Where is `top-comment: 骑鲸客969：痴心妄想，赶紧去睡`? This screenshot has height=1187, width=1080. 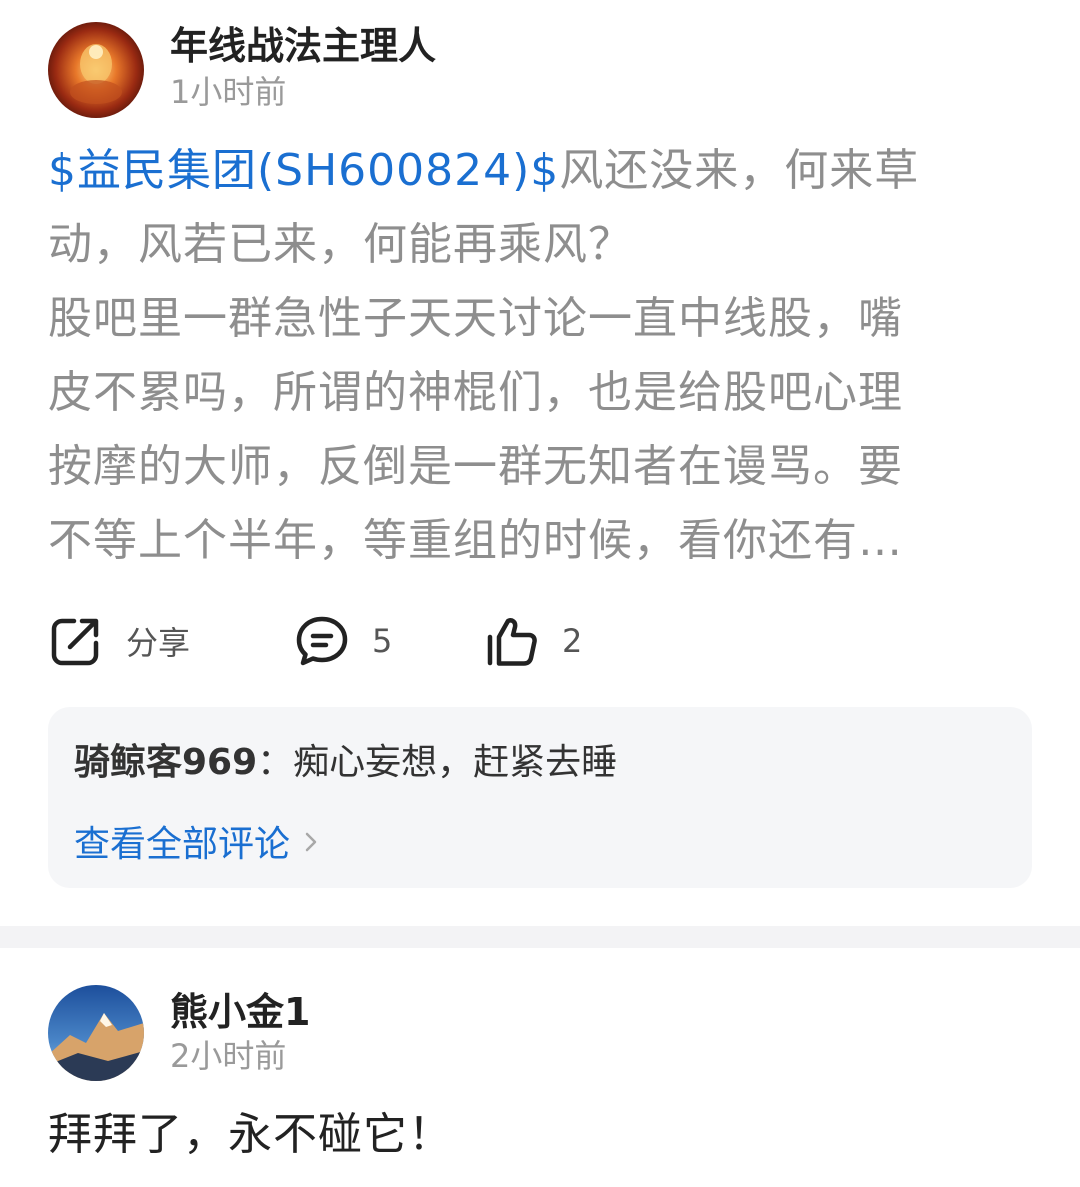
top-comment: 骑鲸客969：痴心妄想，赶紧去睡 is located at coordinates (345, 763).